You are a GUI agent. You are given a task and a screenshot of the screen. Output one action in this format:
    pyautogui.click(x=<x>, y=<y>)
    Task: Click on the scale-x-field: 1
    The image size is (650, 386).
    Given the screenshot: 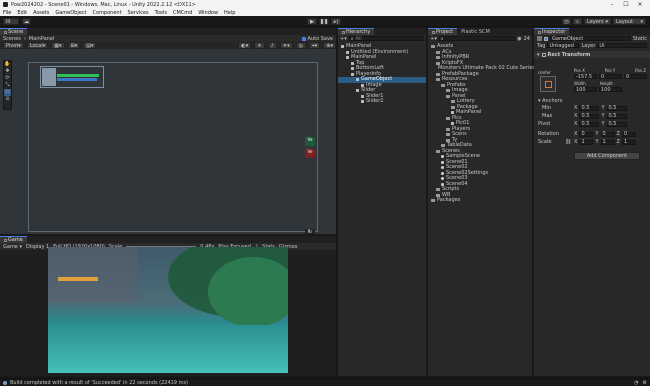 What is the action you would take?
    pyautogui.click(x=586, y=142)
    